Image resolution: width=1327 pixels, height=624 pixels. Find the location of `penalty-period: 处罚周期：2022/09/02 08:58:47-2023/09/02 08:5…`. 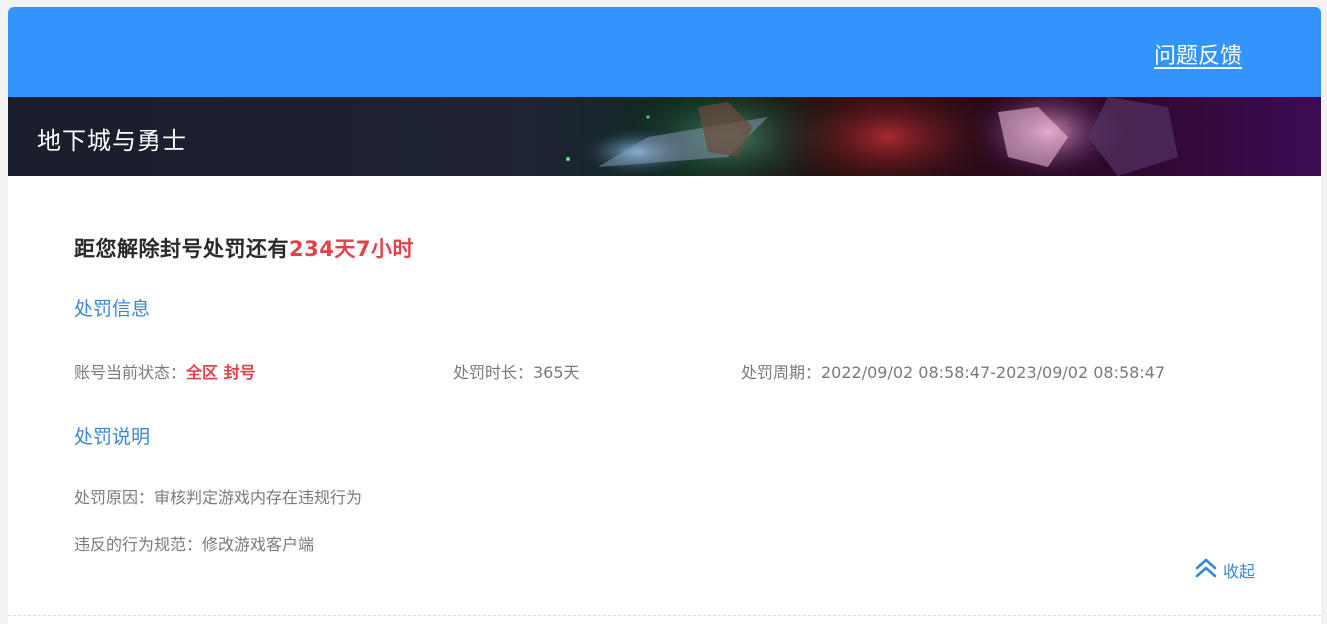

penalty-period: 处罚周期：2022/09/02 08:58:47-2023/09/02 08:5… is located at coordinates (953, 372).